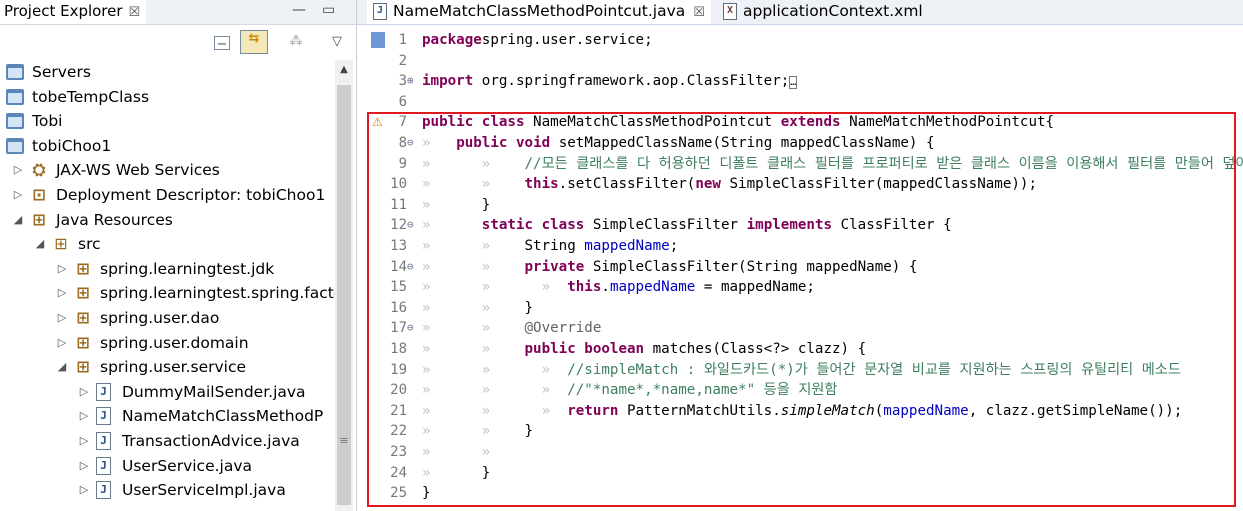  I want to click on explorer-scrollbar: ▲ ≡, so click(344, 285).